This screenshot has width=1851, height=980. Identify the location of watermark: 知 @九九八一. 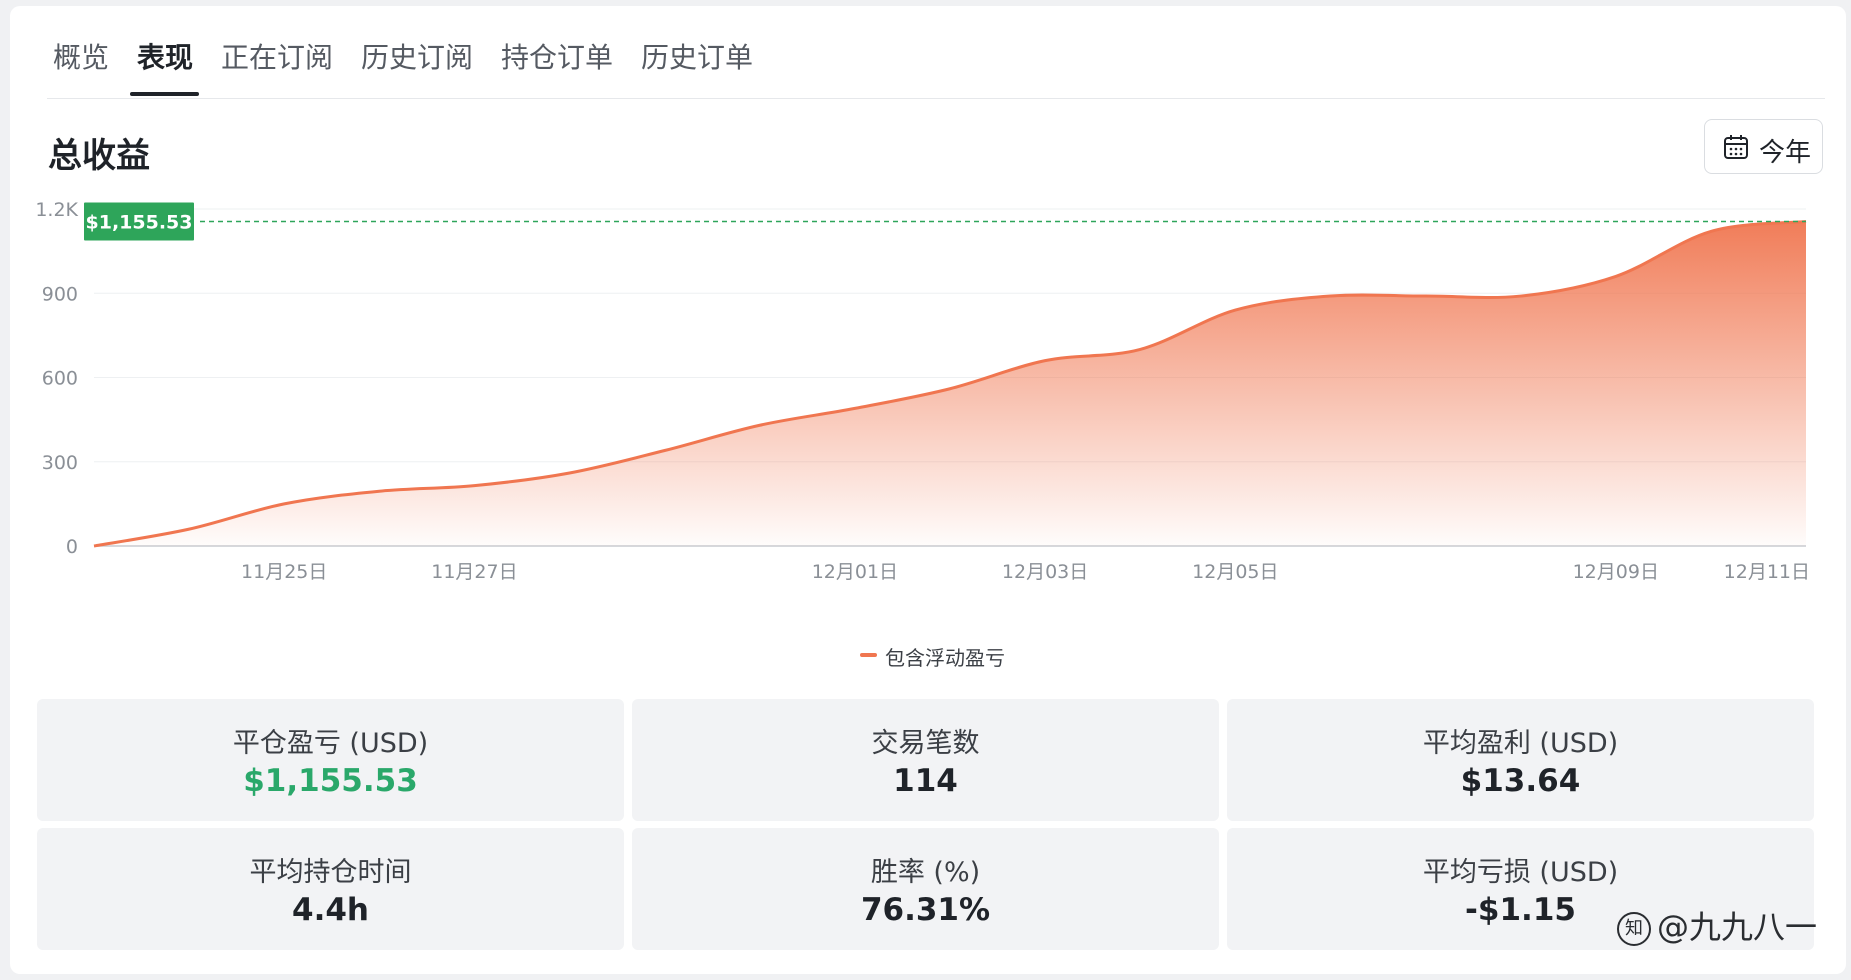
(1717, 925).